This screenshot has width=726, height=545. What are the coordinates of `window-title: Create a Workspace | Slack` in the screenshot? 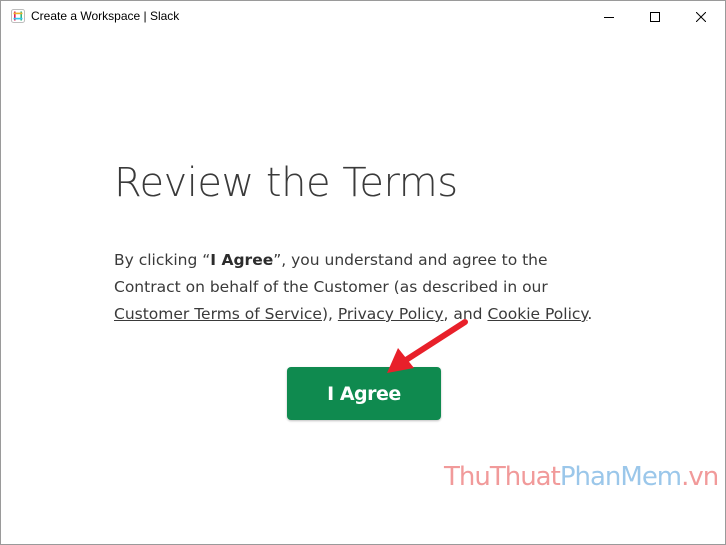 It's located at (105, 16).